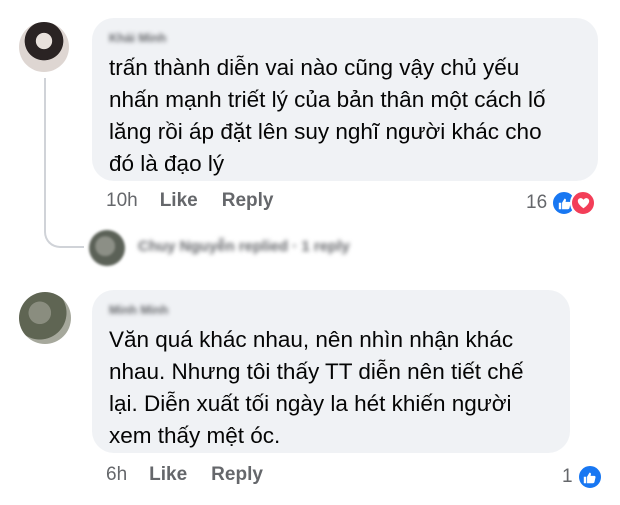  What do you see at coordinates (567, 476) in the screenshot?
I see `reaction-count: 1` at bounding box center [567, 476].